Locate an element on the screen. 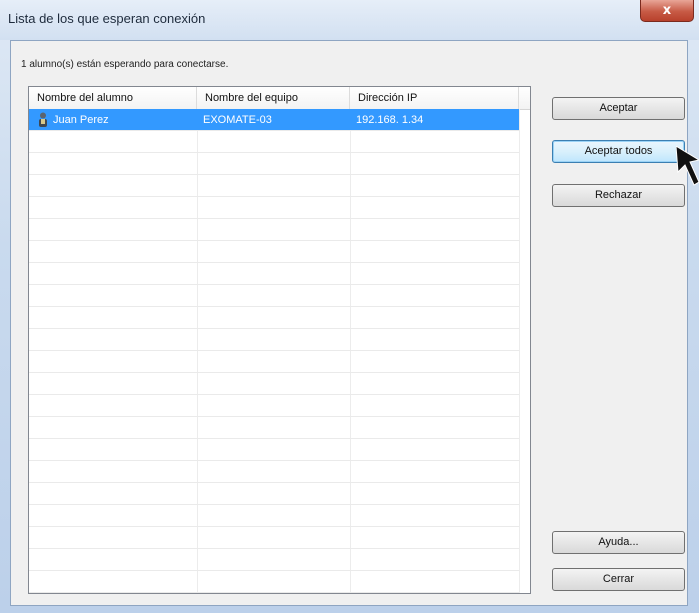  reject-button: Rechazar is located at coordinates (618, 195).